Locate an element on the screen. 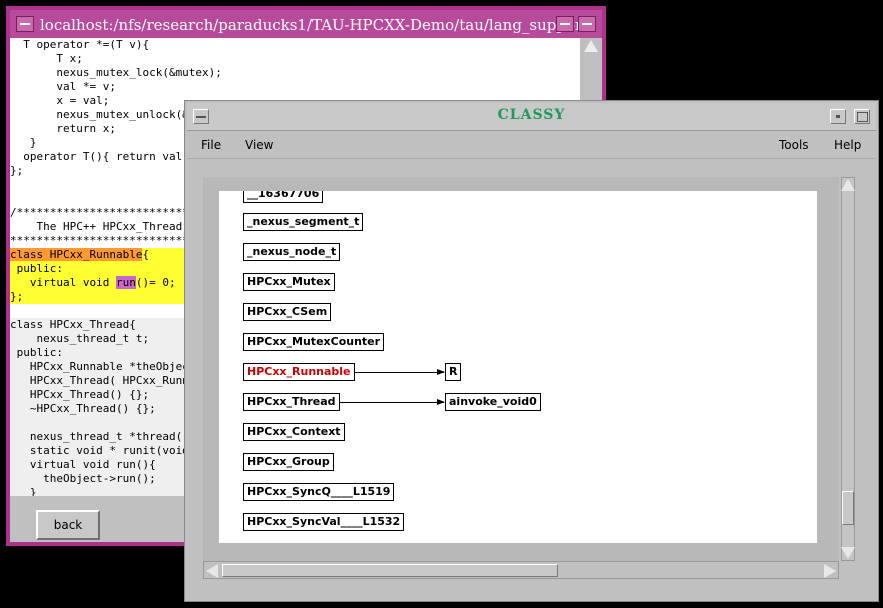 This screenshot has width=883, height=608. minimize-button is located at coordinates (565, 24).